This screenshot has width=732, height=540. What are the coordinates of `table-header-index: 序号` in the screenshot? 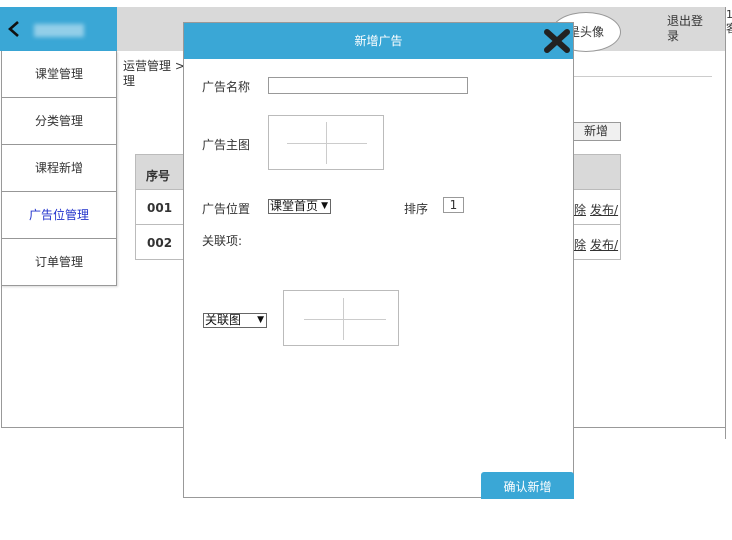 It's located at (158, 176).